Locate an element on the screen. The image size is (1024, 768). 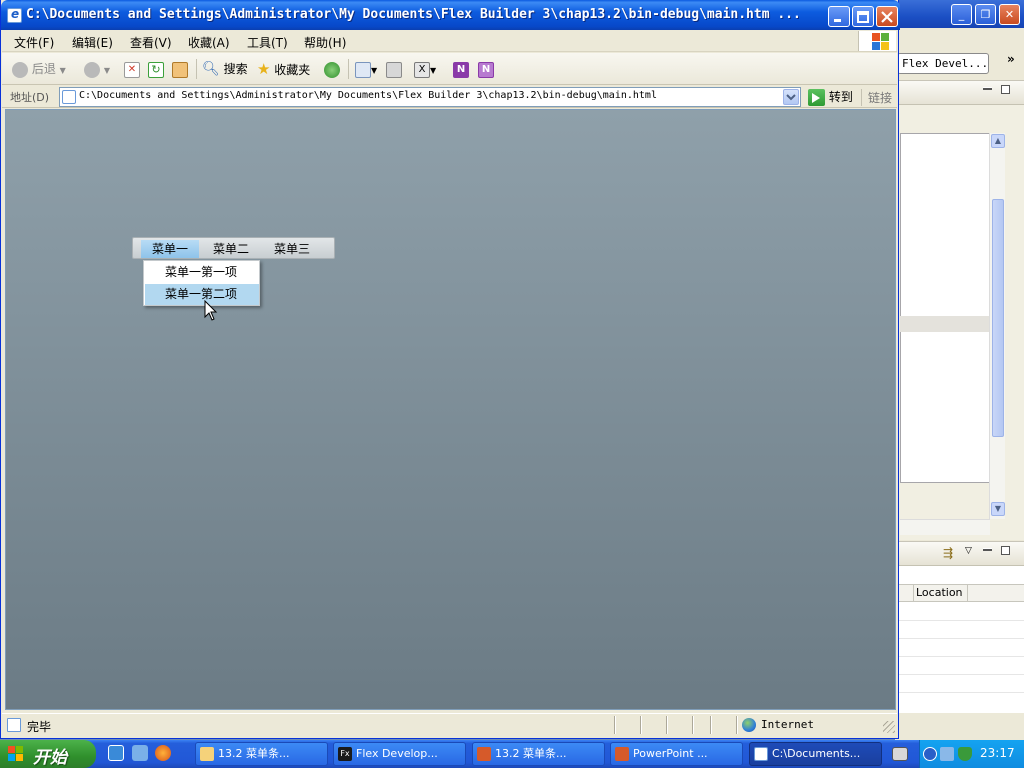
chevron-left-icon is located at coordinates (930, 754).